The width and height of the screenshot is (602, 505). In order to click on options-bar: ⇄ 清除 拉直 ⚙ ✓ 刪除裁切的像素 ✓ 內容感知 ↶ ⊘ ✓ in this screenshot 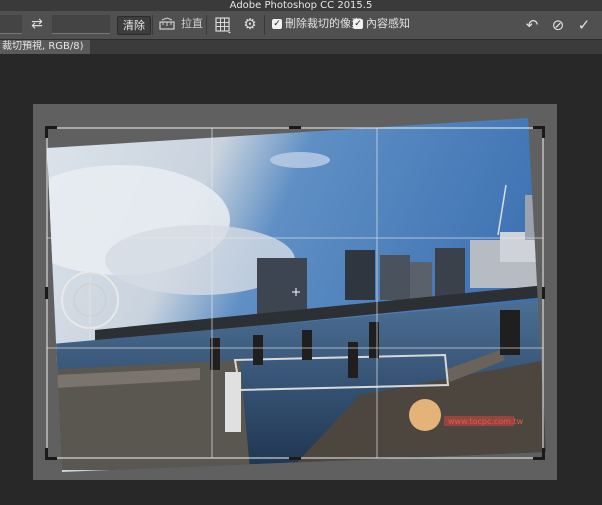, I will do `click(301, 25)`.